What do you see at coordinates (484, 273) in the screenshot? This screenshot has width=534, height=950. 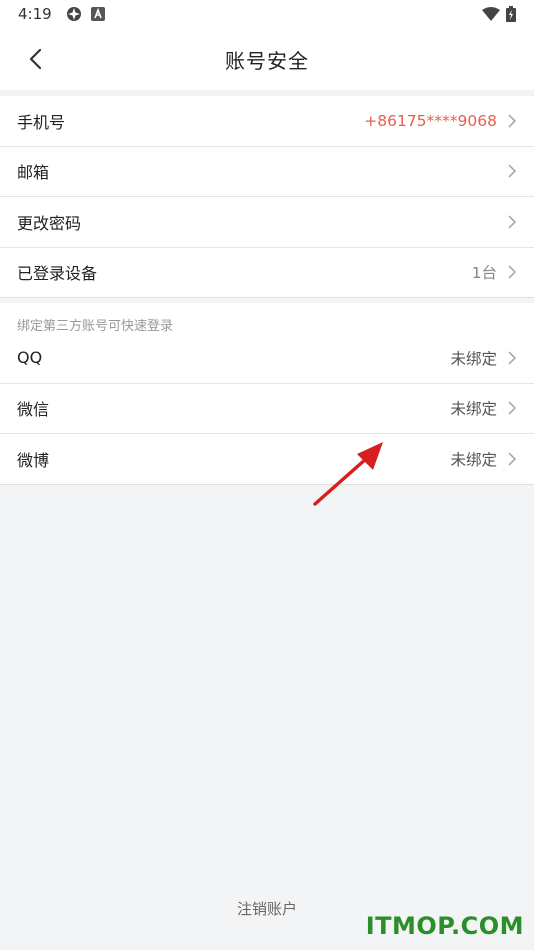 I see `logged-in-devices-value: 1台` at bounding box center [484, 273].